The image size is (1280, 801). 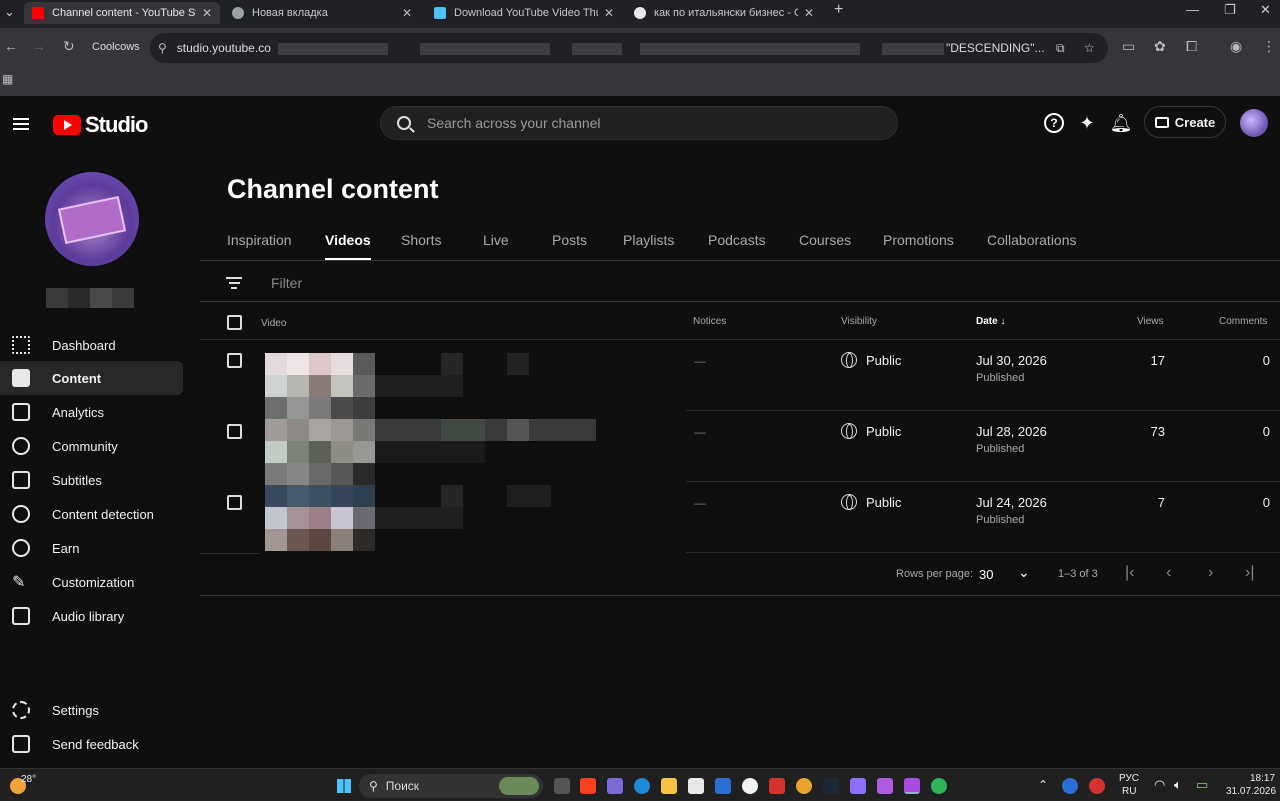 I want to click on close-window-icon: ✕, so click(x=1265, y=10).